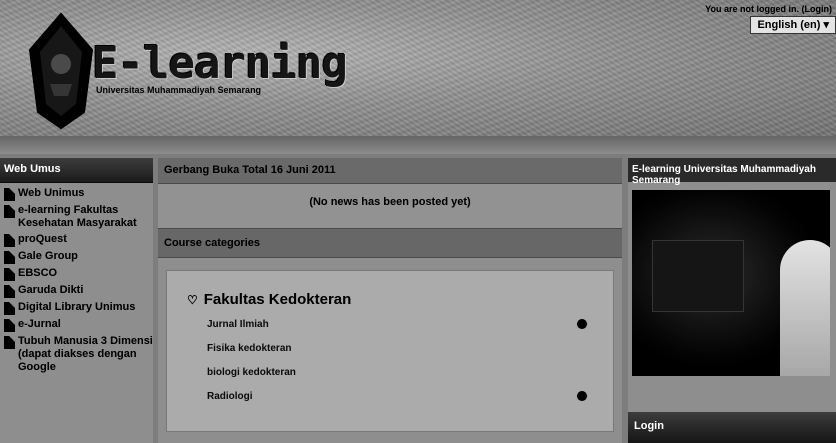 The image size is (836, 443). Describe the element at coordinates (76, 240) in the screenshot. I see `sidebar-item-proquest: proQuest` at that location.